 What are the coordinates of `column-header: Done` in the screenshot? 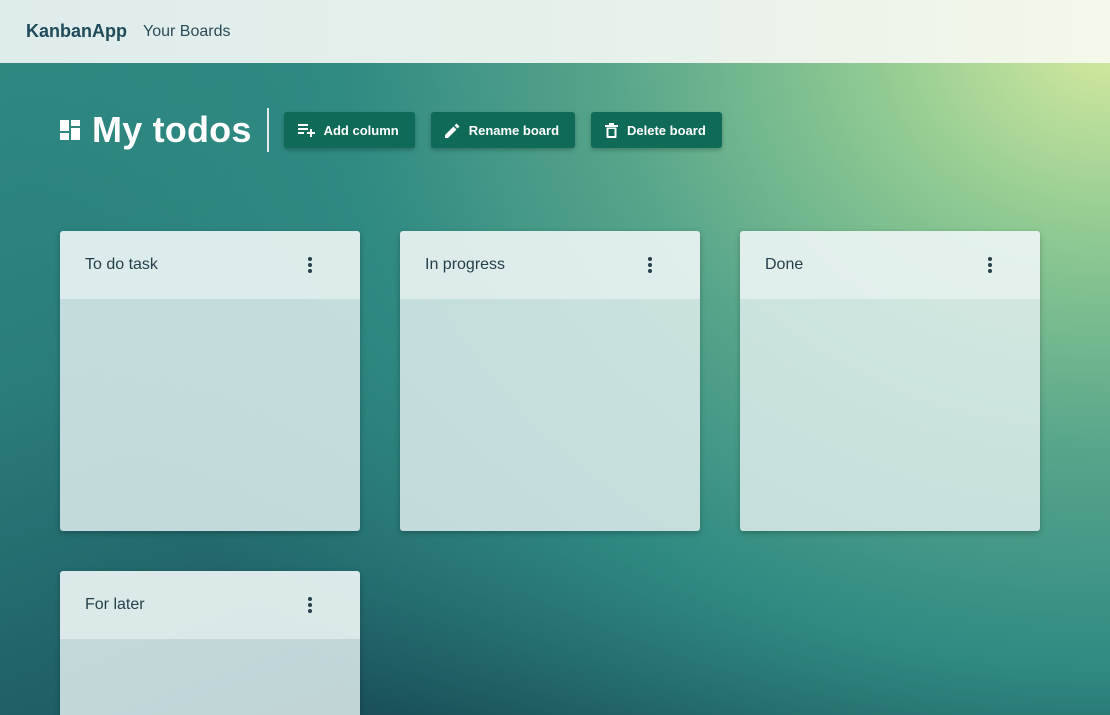 It's located at (890, 265).